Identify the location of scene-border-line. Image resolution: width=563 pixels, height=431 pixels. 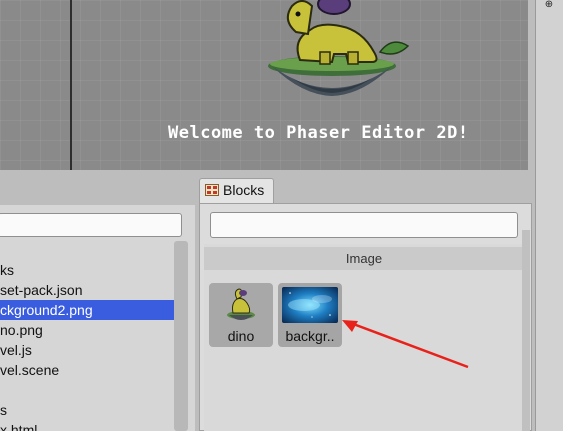
(71, 85).